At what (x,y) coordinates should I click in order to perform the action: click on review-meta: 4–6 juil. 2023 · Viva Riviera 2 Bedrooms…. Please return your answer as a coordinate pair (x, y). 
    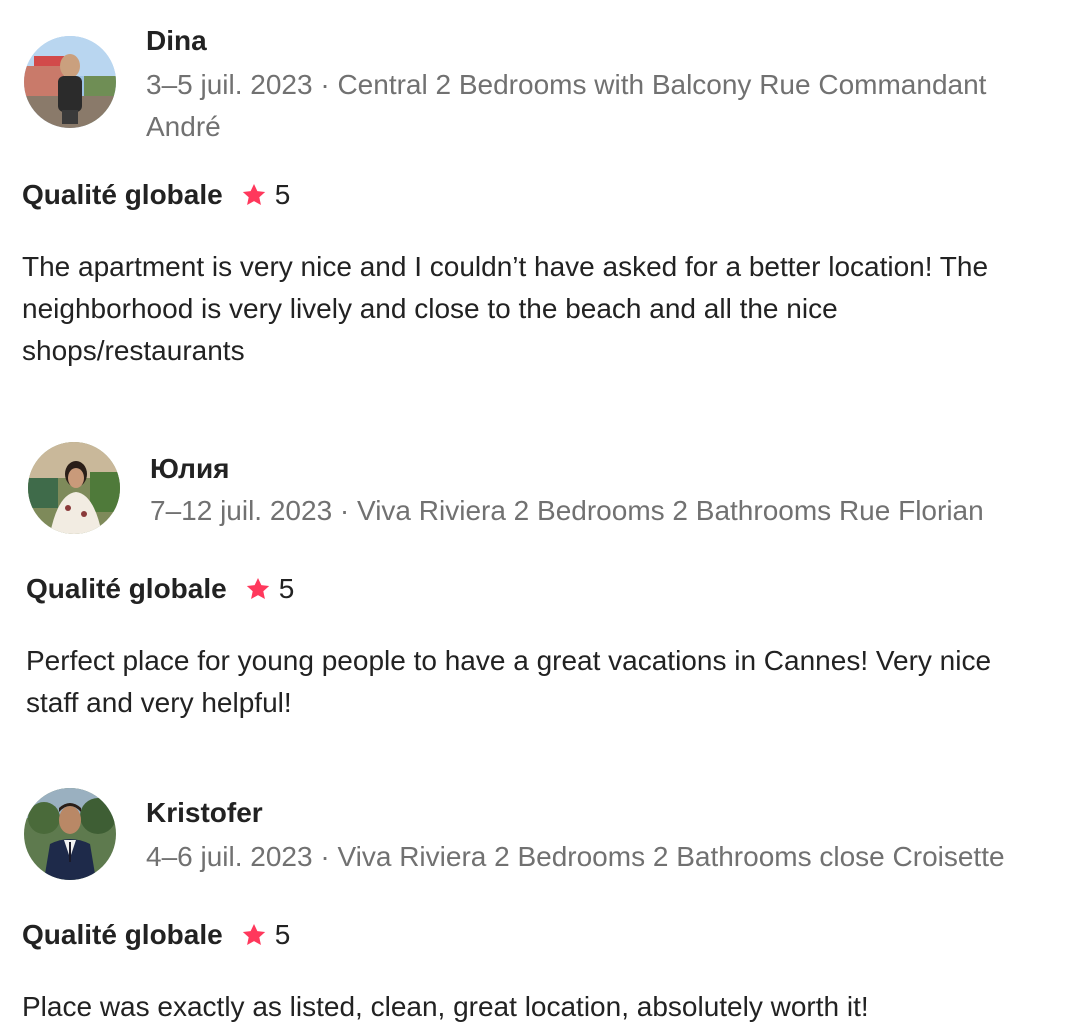
    Looking at the image, I should click on (575, 856).